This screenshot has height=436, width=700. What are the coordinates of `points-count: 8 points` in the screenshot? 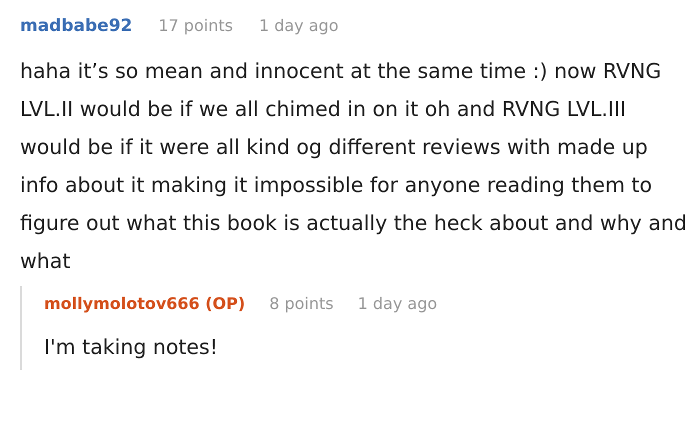 It's located at (301, 303).